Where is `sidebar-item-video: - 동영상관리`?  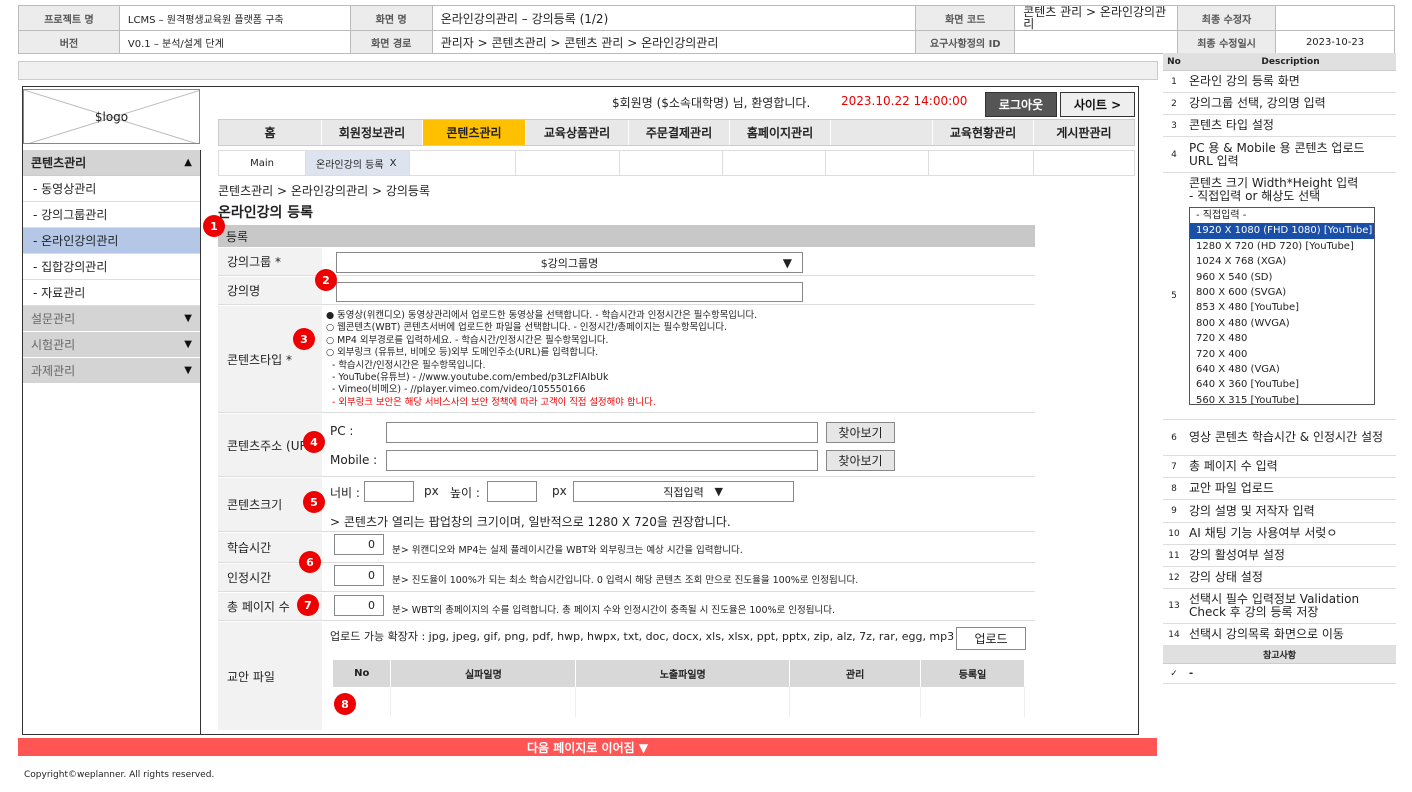 sidebar-item-video: - 동영상관리 is located at coordinates (111, 189).